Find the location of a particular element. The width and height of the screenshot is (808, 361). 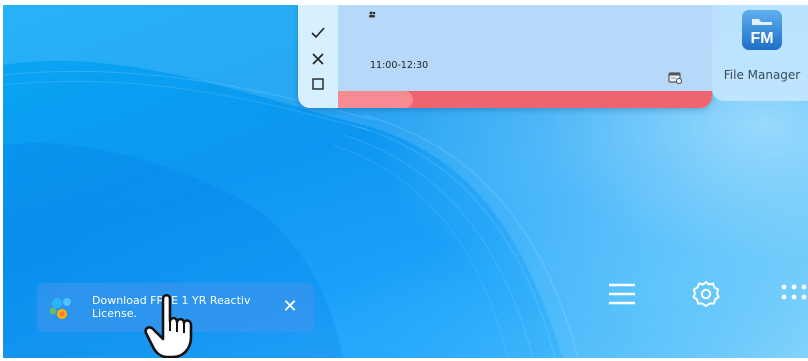

task-time: 11:00-12:30 is located at coordinates (399, 65).